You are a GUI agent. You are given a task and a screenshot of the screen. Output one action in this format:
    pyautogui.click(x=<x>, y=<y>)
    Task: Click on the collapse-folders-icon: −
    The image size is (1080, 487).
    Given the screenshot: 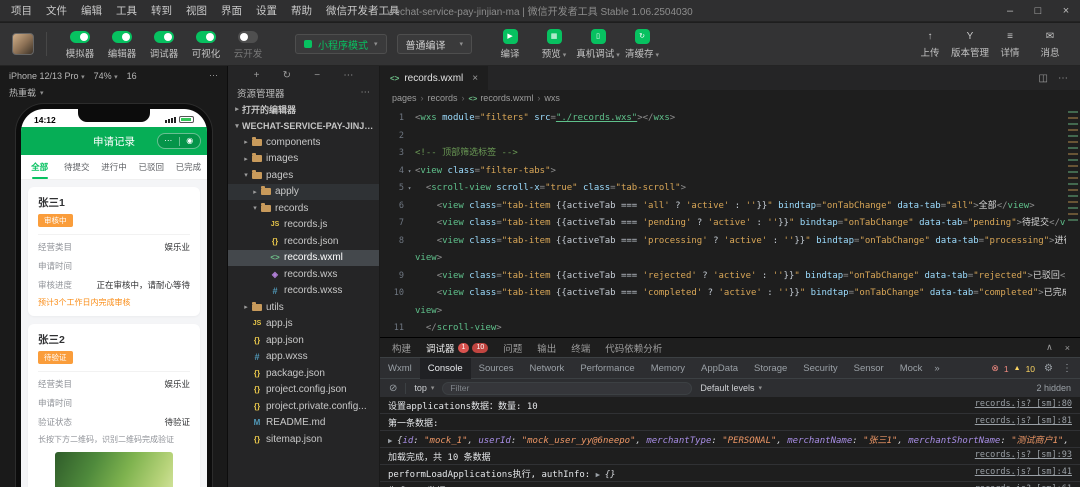 What is the action you would take?
    pyautogui.click(x=317, y=75)
    